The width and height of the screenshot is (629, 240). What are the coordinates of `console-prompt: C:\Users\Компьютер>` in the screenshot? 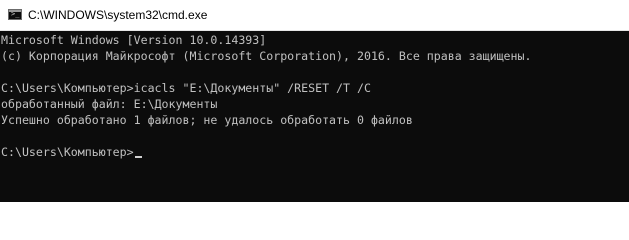 It's located at (67, 152).